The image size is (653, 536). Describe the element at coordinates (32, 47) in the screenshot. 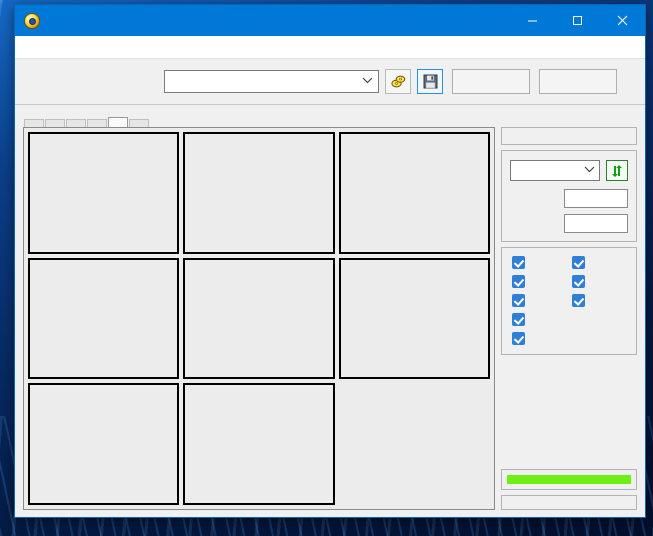

I see `menu-item-file` at that location.